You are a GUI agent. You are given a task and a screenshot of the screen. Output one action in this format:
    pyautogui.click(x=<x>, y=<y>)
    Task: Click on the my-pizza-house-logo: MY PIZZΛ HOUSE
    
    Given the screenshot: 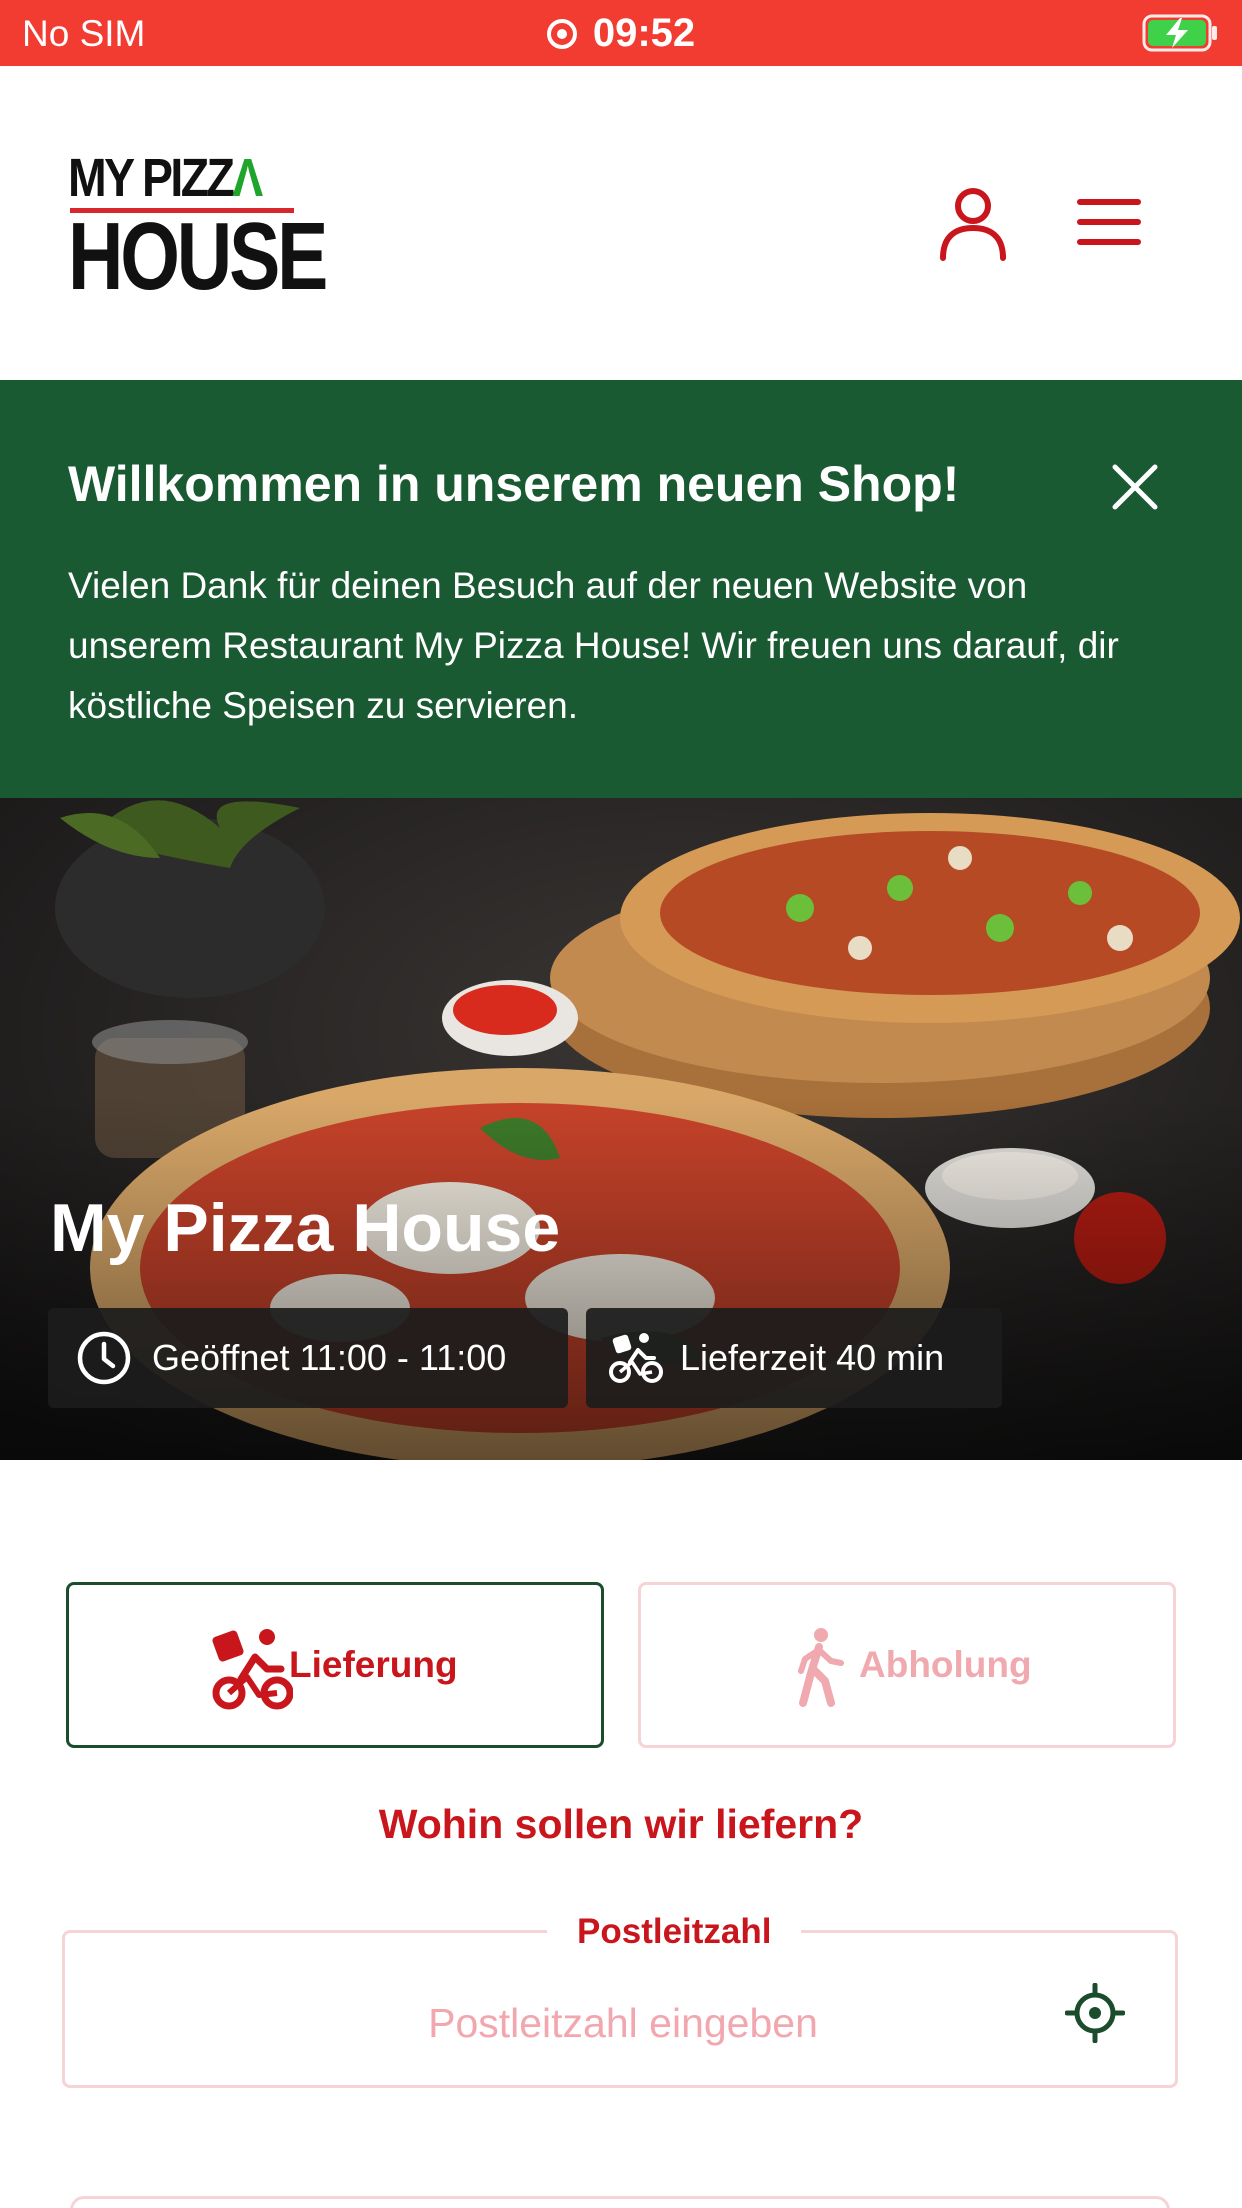 What is the action you would take?
    pyautogui.click(x=198, y=226)
    